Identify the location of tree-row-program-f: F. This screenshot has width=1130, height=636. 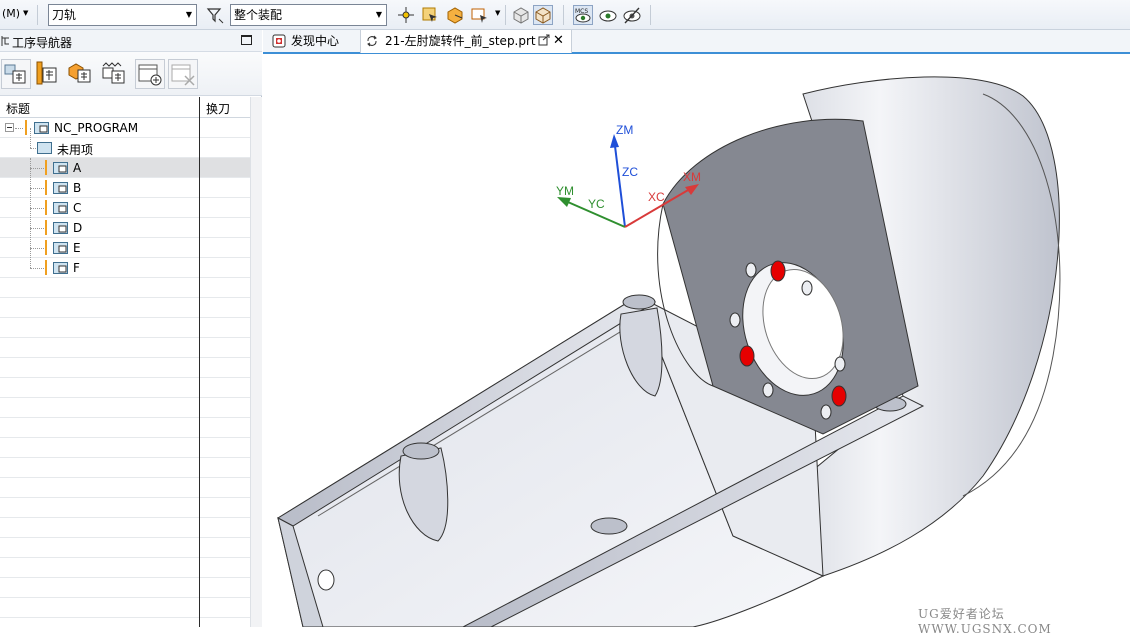
(125, 268).